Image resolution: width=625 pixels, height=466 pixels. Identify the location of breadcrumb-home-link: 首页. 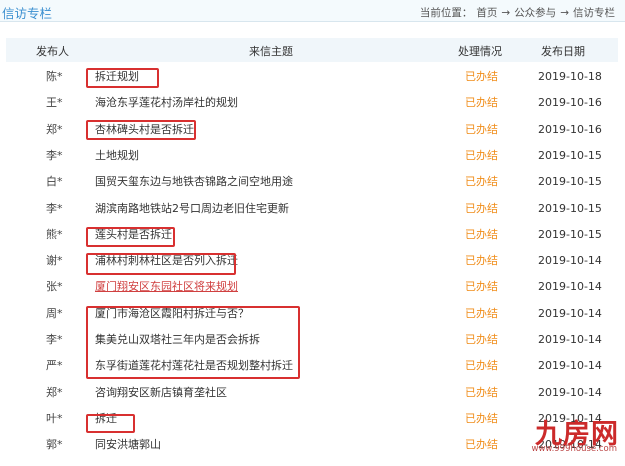
(486, 13).